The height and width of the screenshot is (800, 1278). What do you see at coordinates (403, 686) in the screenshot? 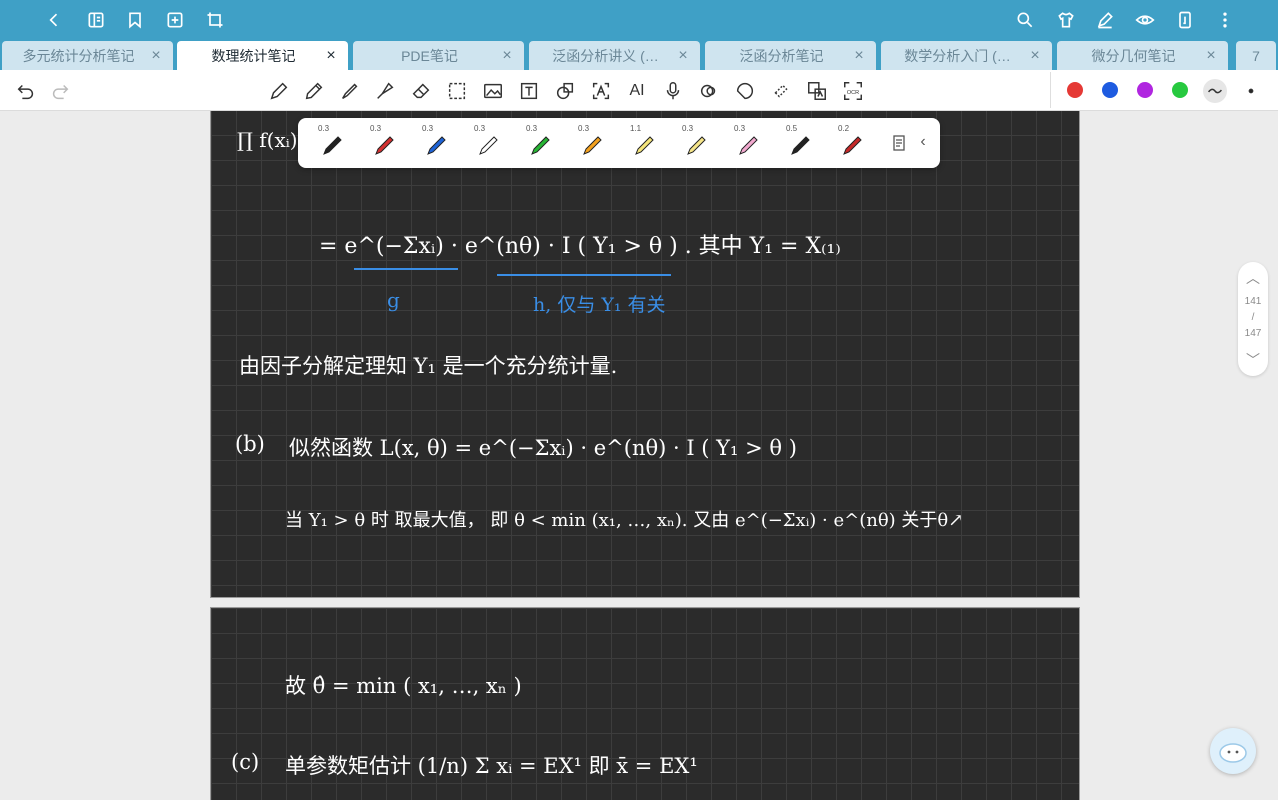
I see `handwriting-mle: 故 θ̂ = min ( x₁, …, xₙ )` at bounding box center [403, 686].